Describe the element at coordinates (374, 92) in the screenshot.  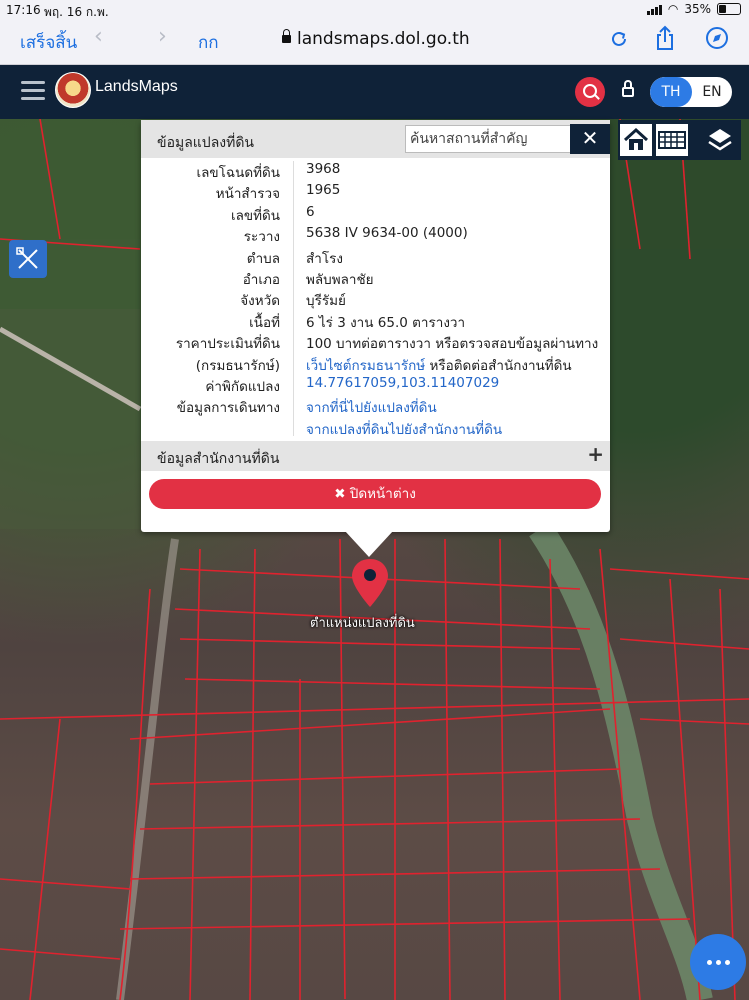
I see `app-header: LandsMaps TH EN` at that location.